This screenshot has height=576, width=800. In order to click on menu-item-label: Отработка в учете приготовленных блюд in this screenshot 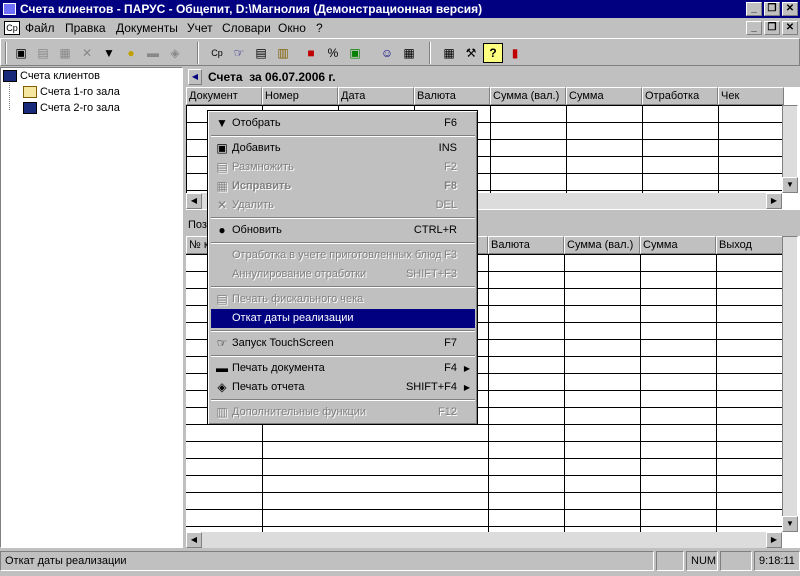, I will do `click(337, 255)`.